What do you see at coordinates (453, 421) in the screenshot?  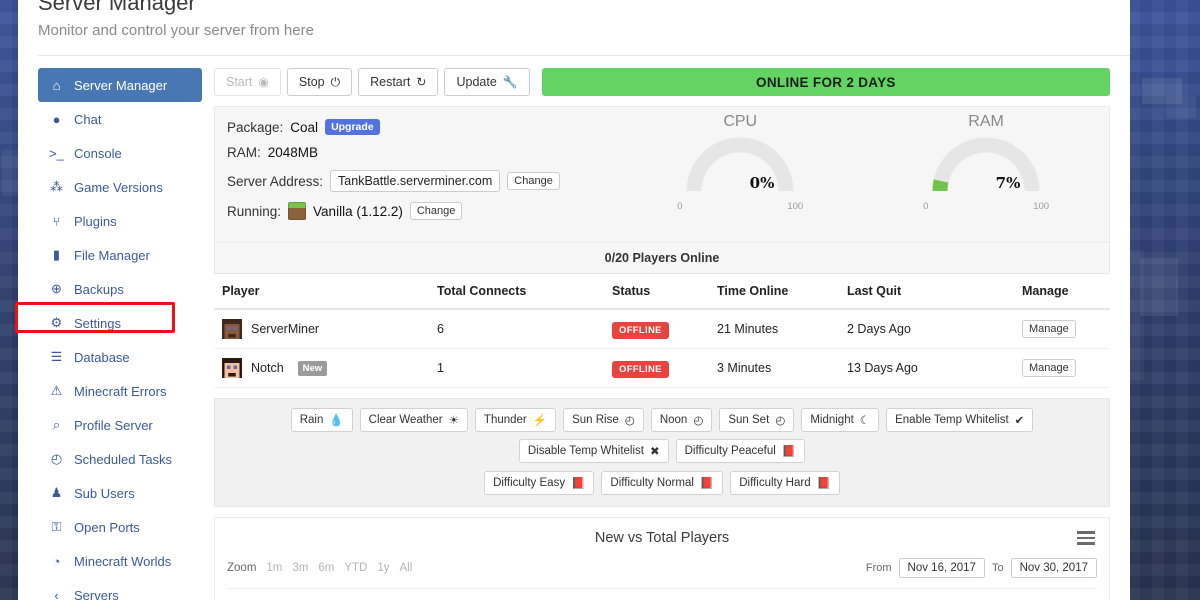 I see `sun-icon: ☀` at bounding box center [453, 421].